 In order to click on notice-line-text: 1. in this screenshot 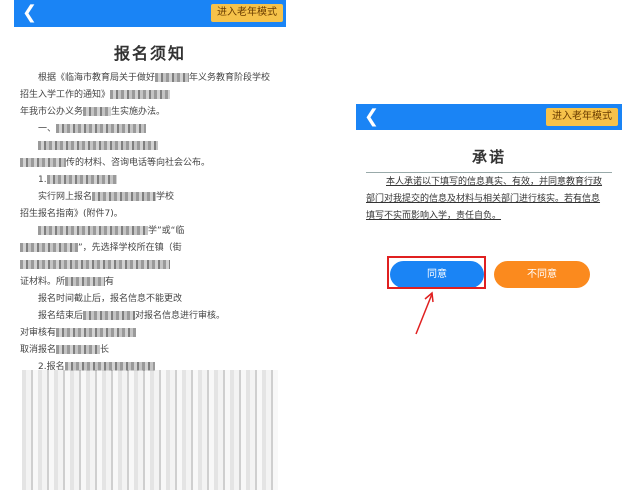, I will do `click(42, 180)`.